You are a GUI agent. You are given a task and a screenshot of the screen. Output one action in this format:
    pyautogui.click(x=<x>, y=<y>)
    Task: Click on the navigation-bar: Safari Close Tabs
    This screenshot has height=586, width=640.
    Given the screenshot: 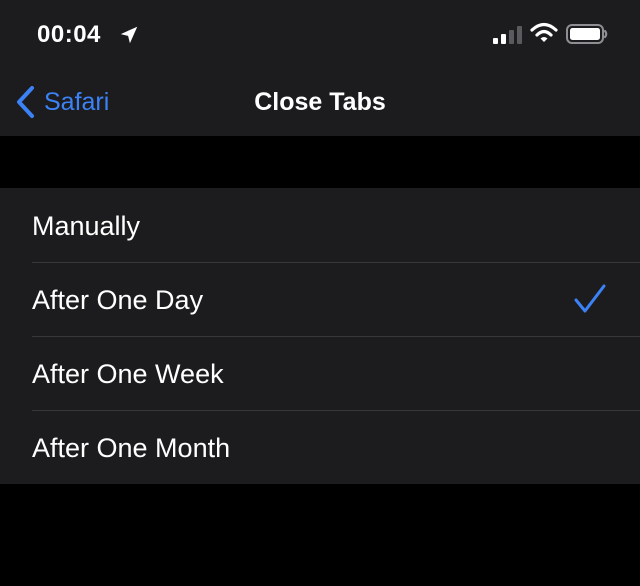 What is the action you would take?
    pyautogui.click(x=320, y=102)
    